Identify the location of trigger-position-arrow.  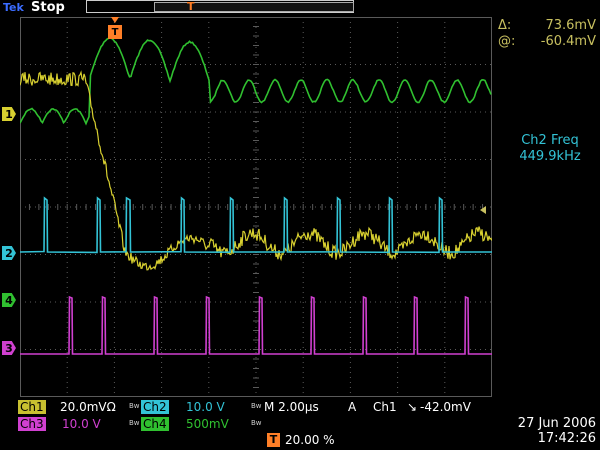
(115, 20).